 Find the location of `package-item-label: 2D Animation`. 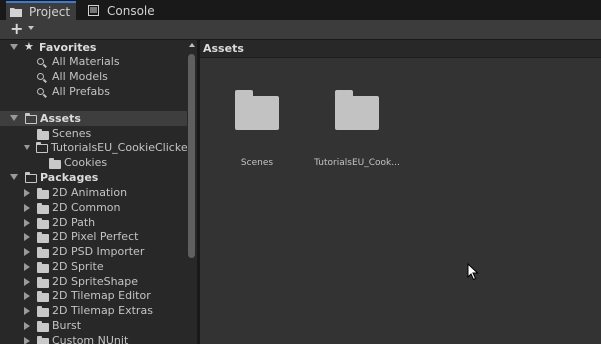

package-item-label: 2D Animation is located at coordinates (90, 192).